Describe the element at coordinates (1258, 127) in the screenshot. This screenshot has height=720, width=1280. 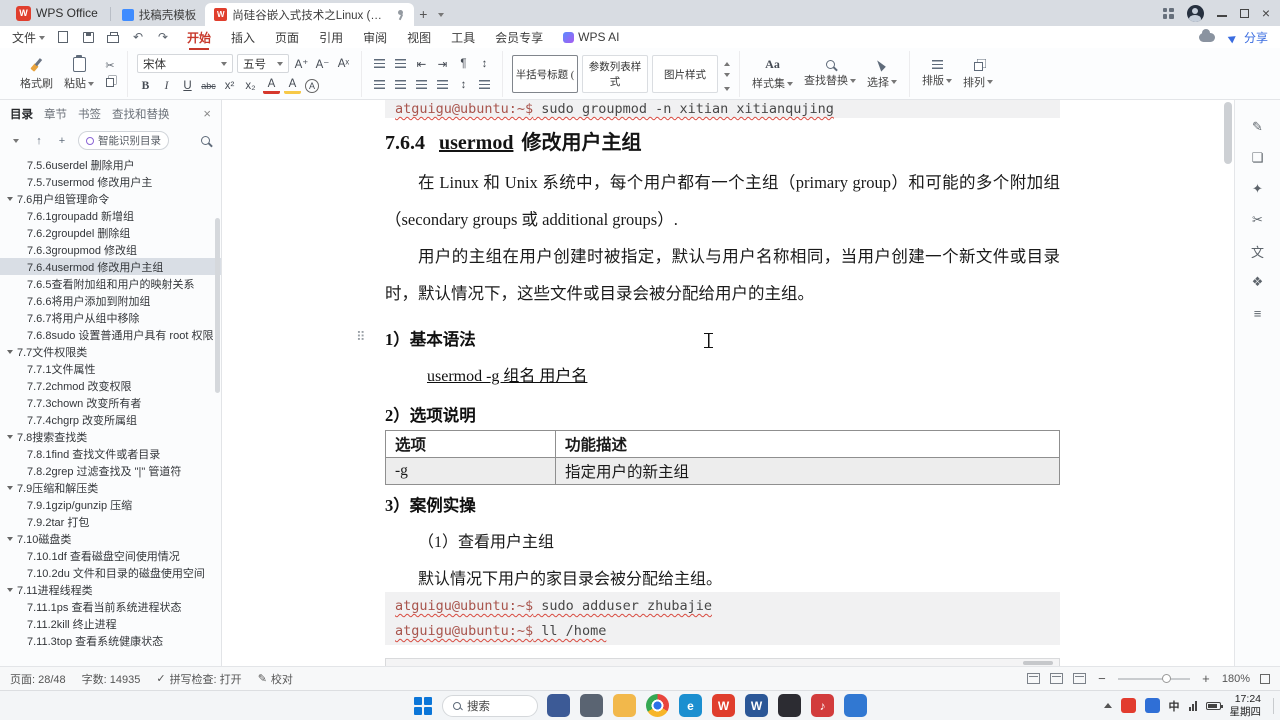
I see `edit-mode-icon: ✎` at that location.